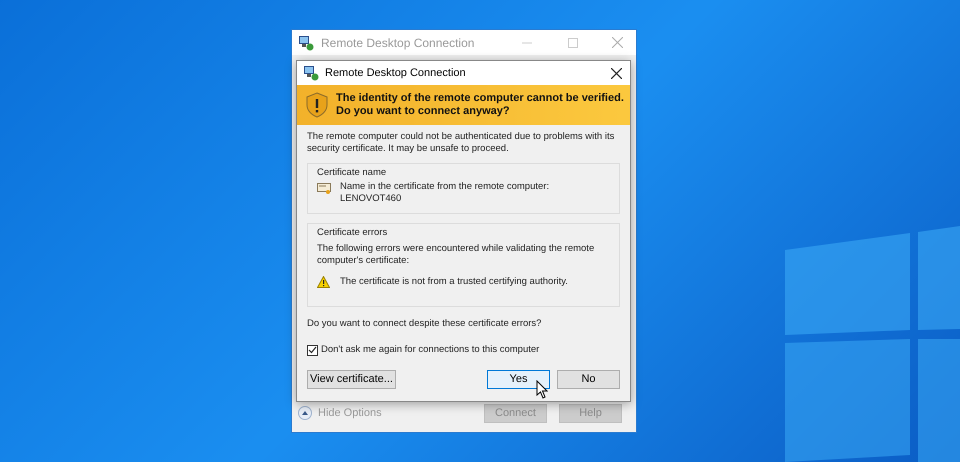 The width and height of the screenshot is (960, 462). I want to click on group-title: Certificate errors, so click(352, 233).